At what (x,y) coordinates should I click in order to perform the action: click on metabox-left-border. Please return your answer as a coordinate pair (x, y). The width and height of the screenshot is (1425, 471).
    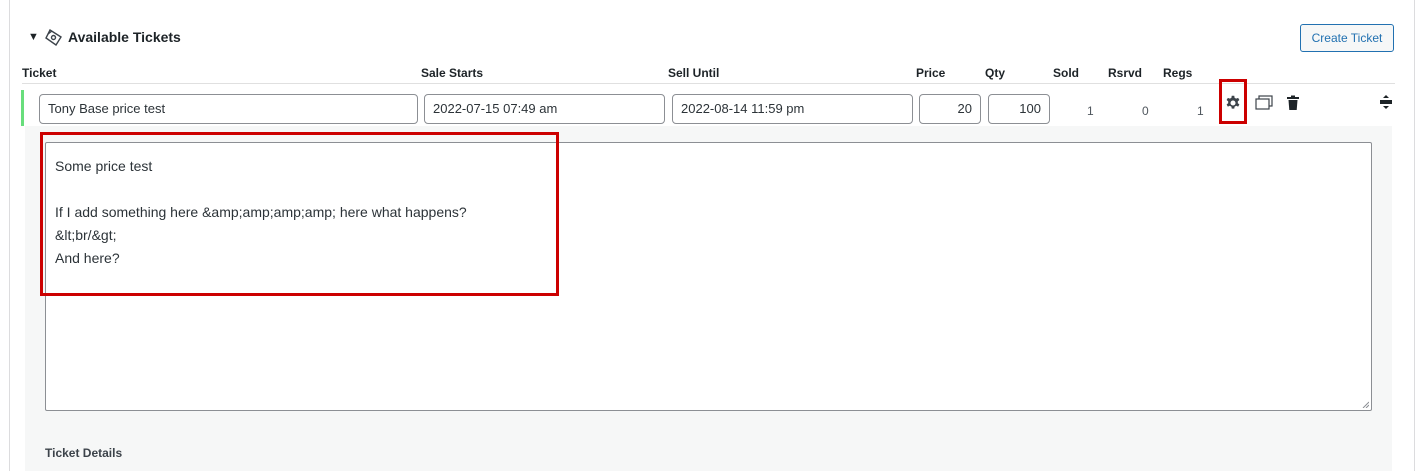
    Looking at the image, I should click on (9, 235).